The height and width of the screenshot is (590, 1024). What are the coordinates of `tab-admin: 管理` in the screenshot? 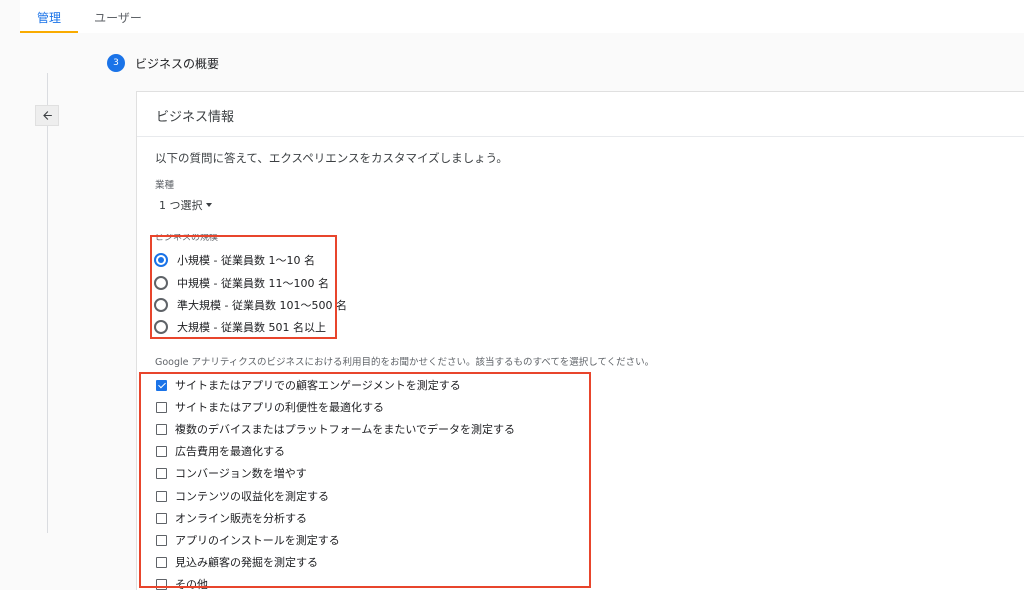 It's located at (49, 16).